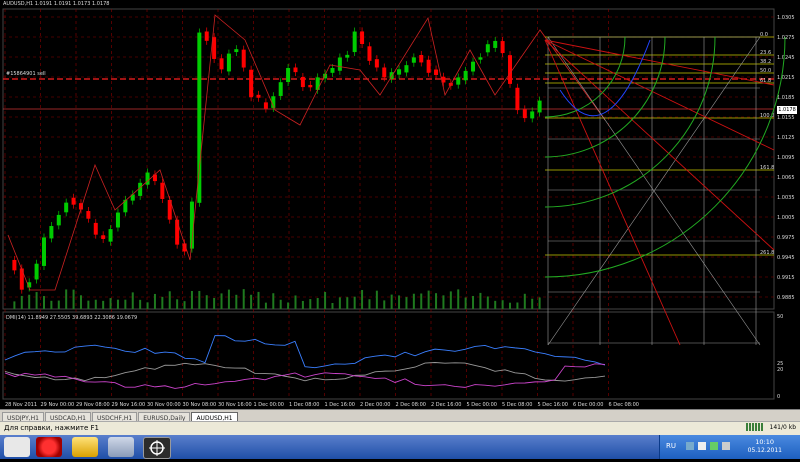  I want to click on time-tick-label: 30 Nov 08:00, so click(200, 405).